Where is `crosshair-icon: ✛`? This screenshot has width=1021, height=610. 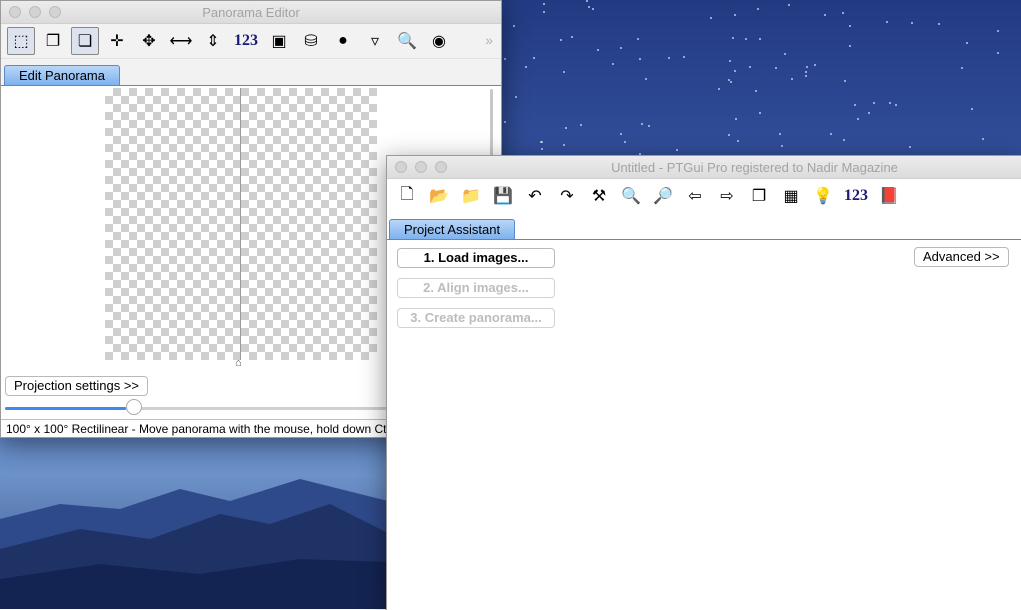 crosshair-icon: ✛ is located at coordinates (117, 41).